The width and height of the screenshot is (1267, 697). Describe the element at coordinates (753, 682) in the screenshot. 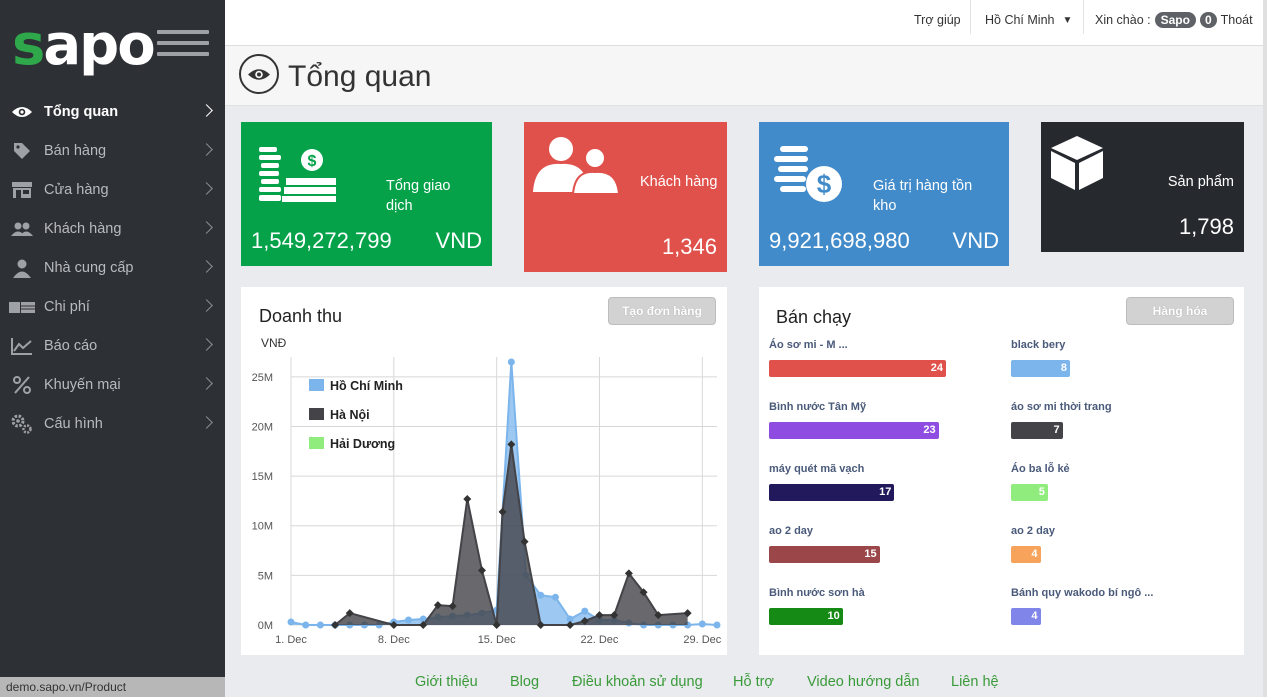

I see `footer-link-support: Hỗ trợ` at that location.